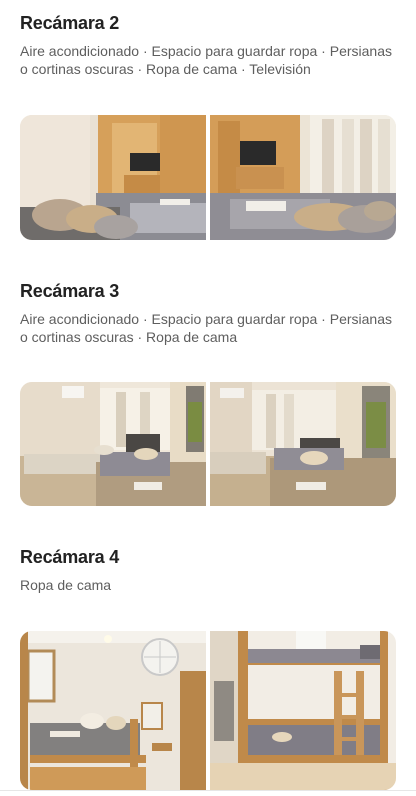 This screenshot has height=796, width=416. I want to click on room-2-photos, so click(208, 177).